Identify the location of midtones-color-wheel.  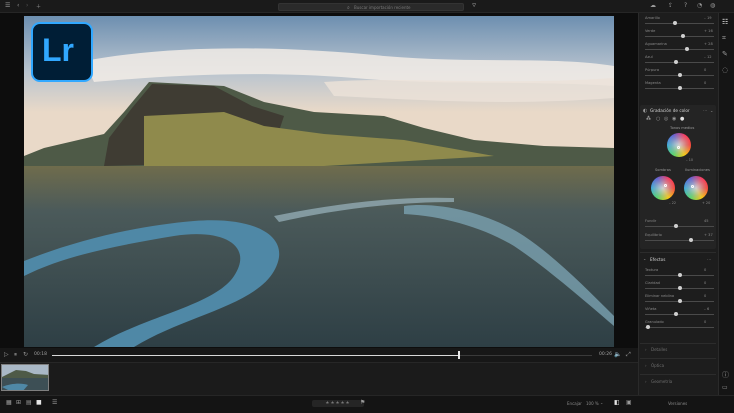
(679, 145).